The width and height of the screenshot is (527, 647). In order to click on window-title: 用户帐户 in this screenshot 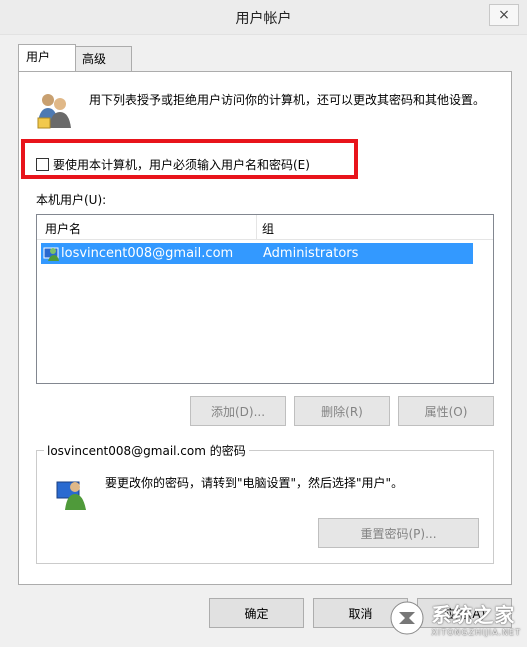, I will do `click(263, 19)`.